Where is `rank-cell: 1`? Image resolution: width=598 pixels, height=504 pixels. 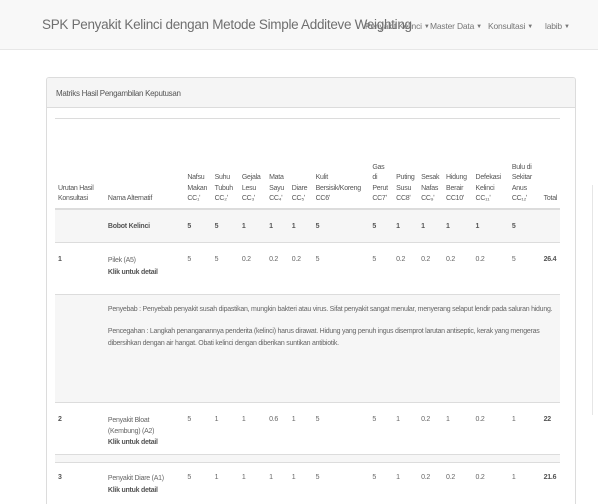
rank-cell: 1 is located at coordinates (80, 268).